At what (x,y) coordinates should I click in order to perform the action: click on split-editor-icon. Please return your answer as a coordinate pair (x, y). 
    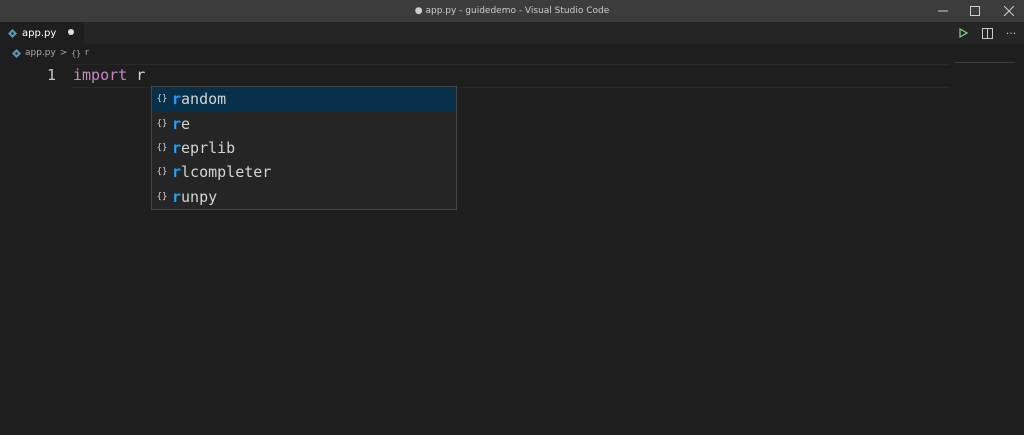
    Looking at the image, I should click on (987, 33).